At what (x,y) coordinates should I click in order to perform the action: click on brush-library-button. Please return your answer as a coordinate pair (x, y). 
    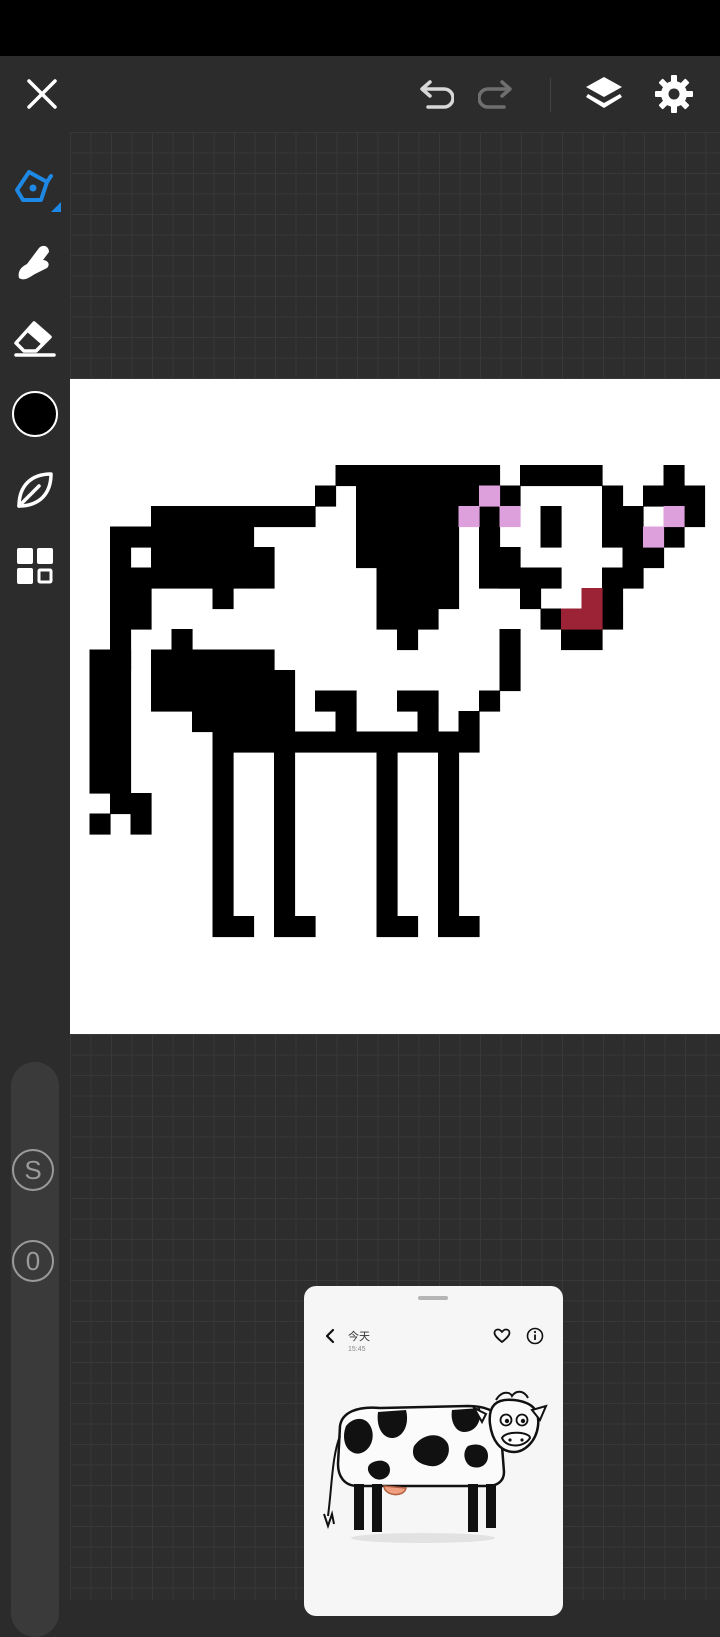
    Looking at the image, I should click on (35, 490).